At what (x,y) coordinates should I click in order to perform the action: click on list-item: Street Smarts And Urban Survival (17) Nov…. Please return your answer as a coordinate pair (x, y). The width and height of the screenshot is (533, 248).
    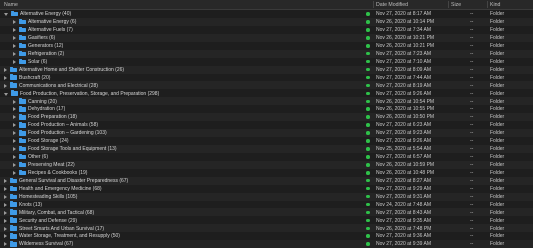
    Looking at the image, I should click on (266, 228).